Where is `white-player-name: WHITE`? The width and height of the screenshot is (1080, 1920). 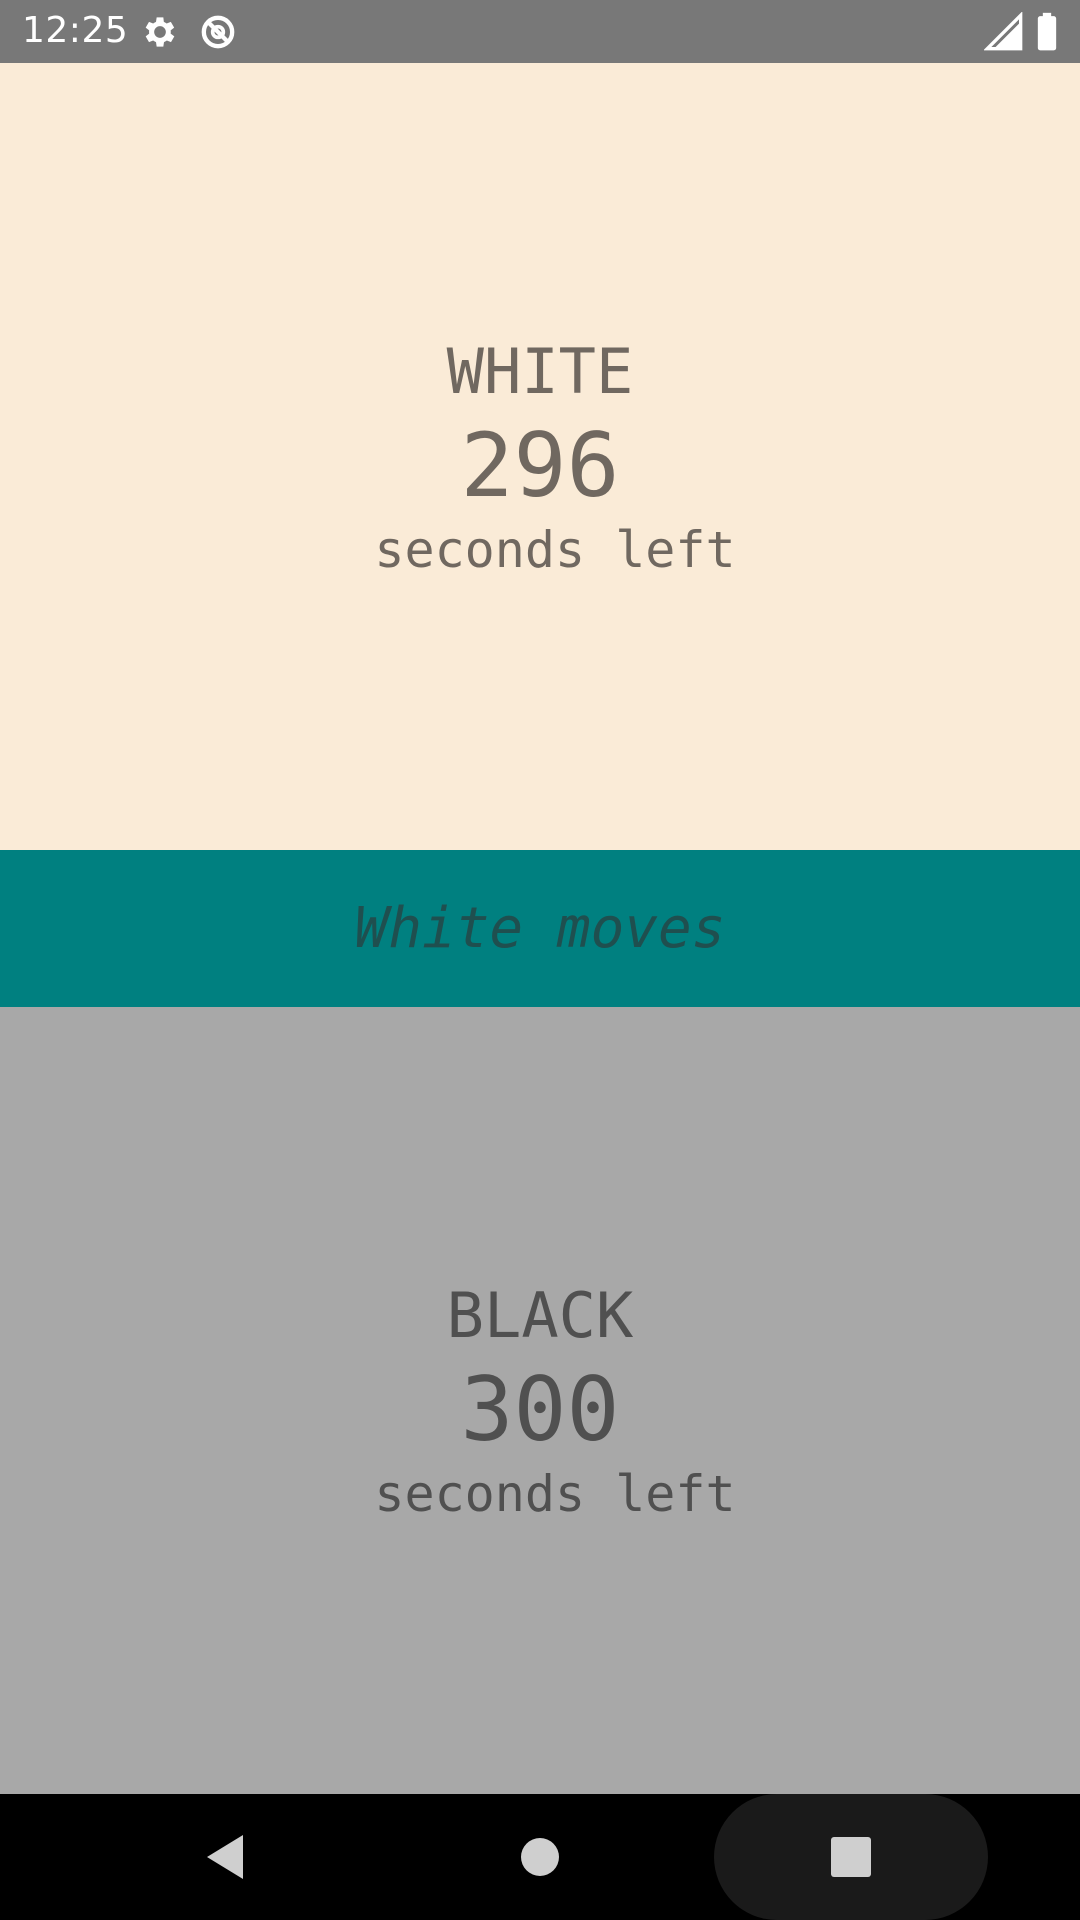
white-player-name: WHITE is located at coordinates (540, 371).